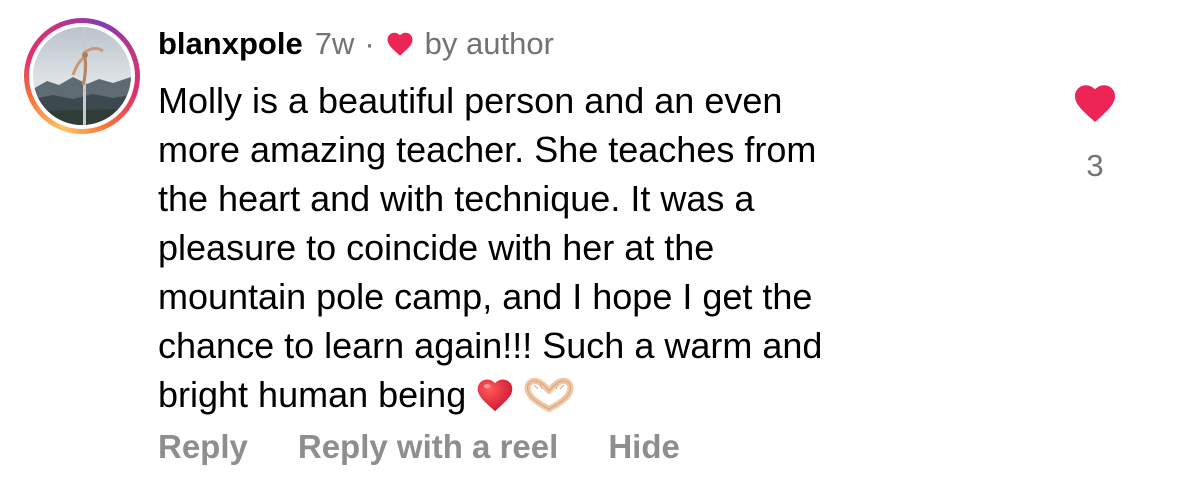  I want to click on comment-last-line: bright human being, so click(588, 397).